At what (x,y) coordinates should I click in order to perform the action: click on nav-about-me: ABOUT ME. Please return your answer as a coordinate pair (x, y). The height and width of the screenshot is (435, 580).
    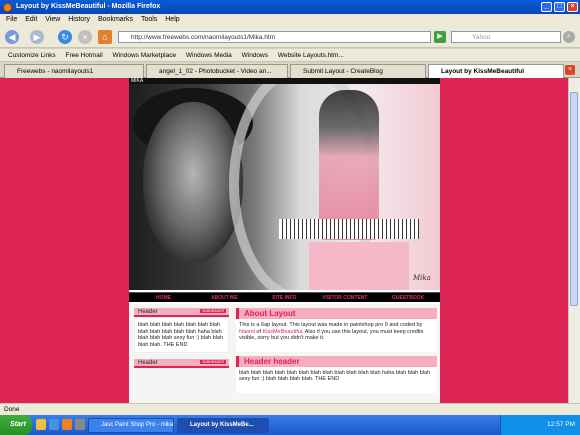
    Looking at the image, I should click on (224, 298).